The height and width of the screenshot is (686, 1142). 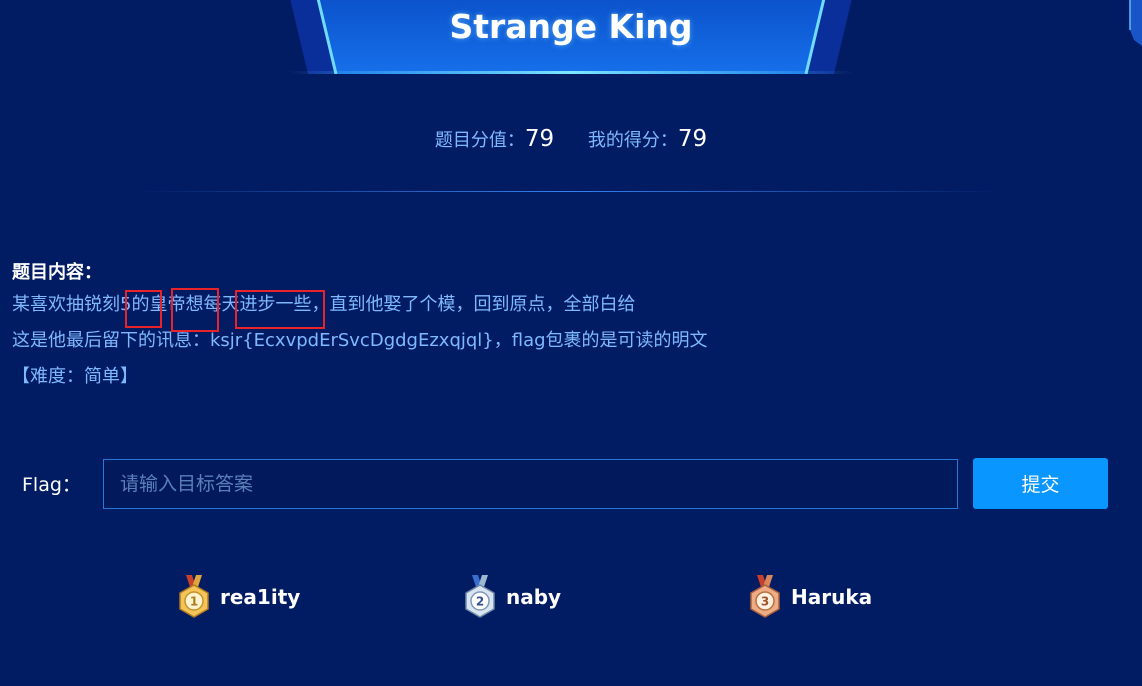 I want to click on highlight-box-daily-progress, so click(x=280, y=309).